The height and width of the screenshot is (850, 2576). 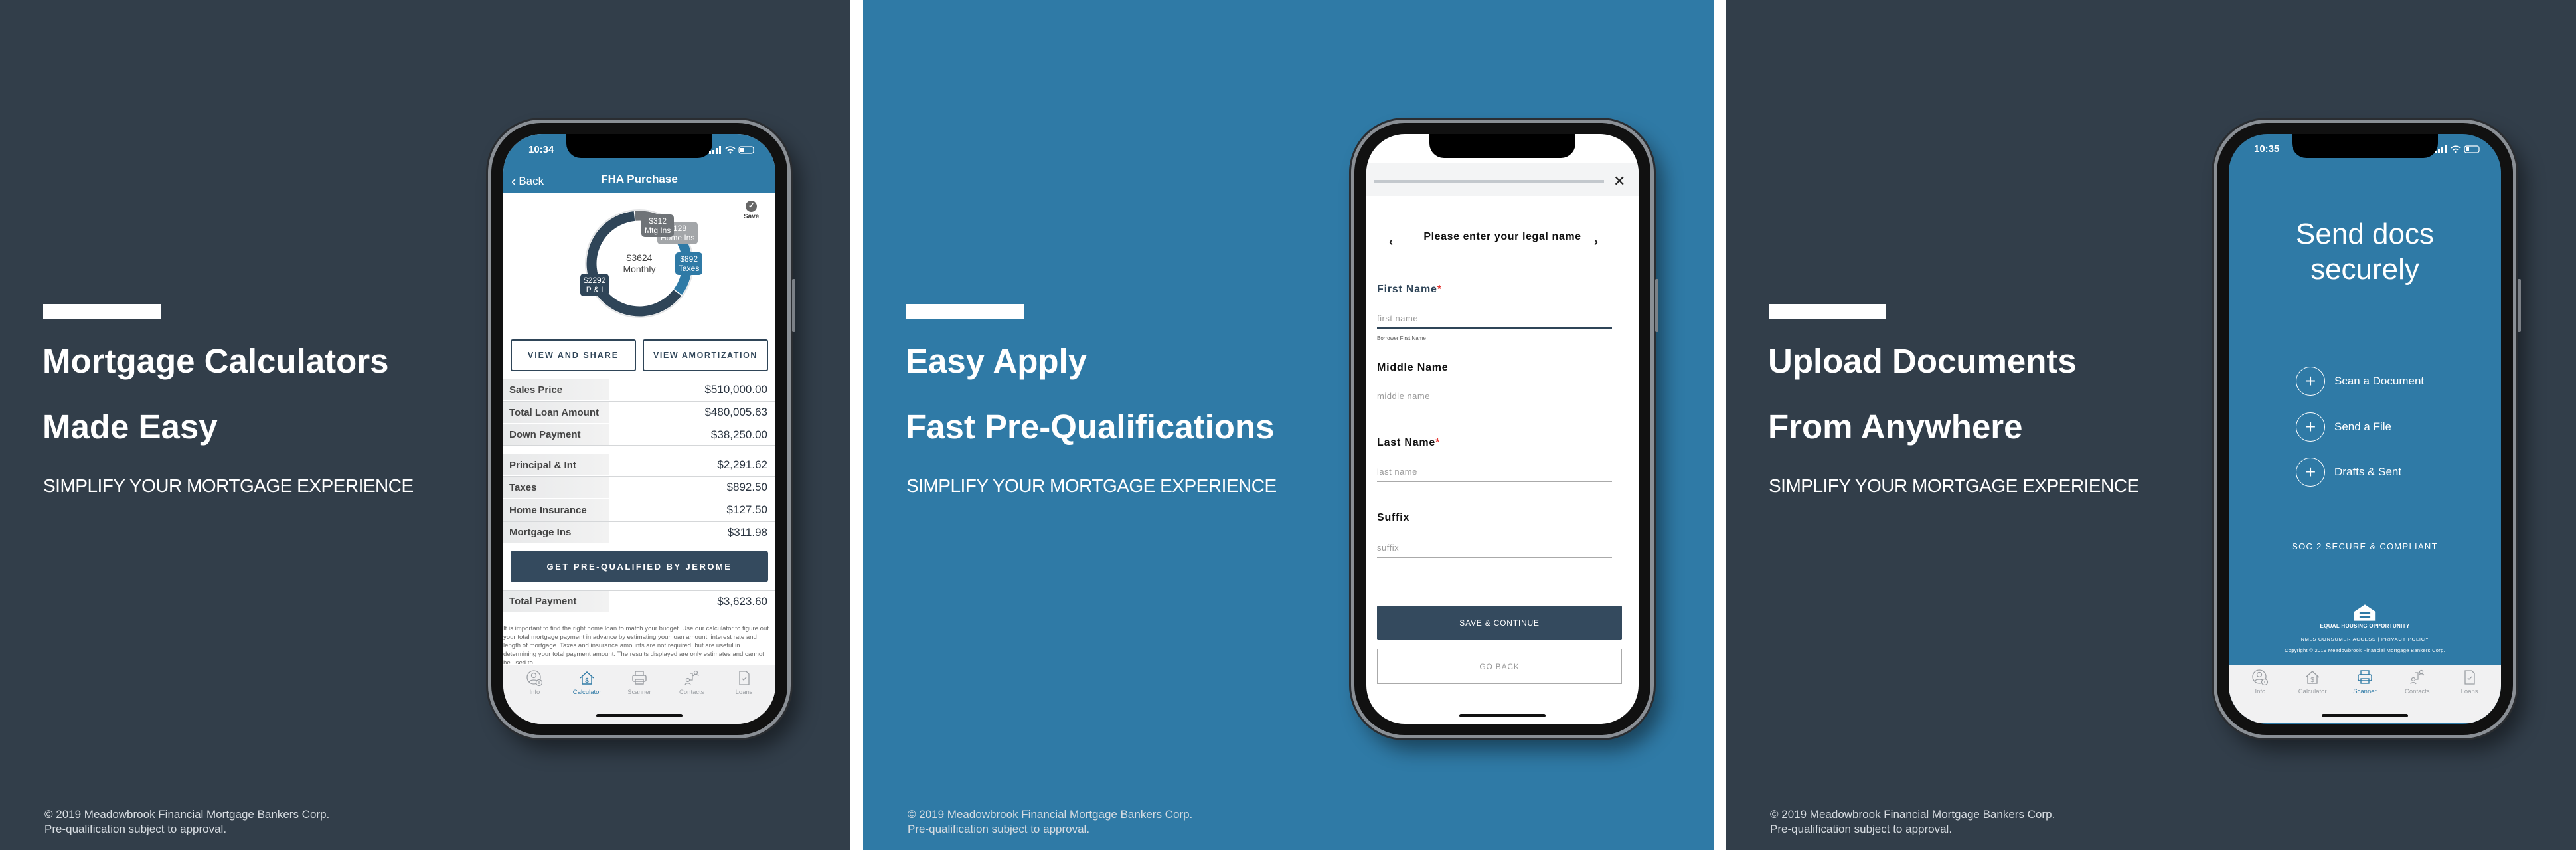 I want to click on donut-total: $3624, so click(x=639, y=257).